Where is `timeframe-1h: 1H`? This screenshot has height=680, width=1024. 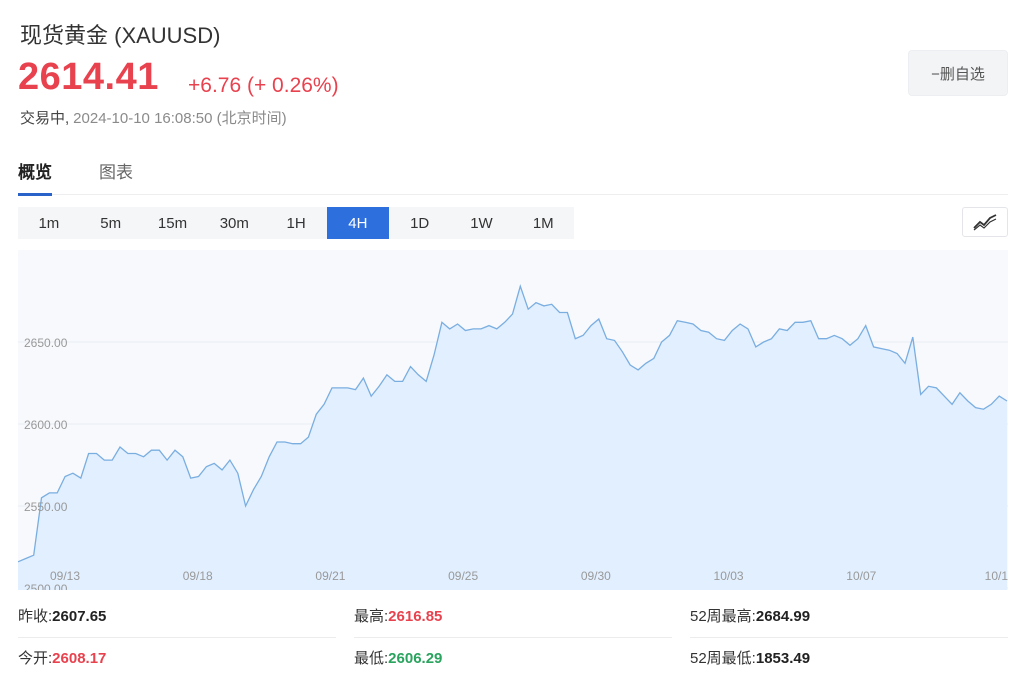
timeframe-1h: 1H is located at coordinates (296, 223).